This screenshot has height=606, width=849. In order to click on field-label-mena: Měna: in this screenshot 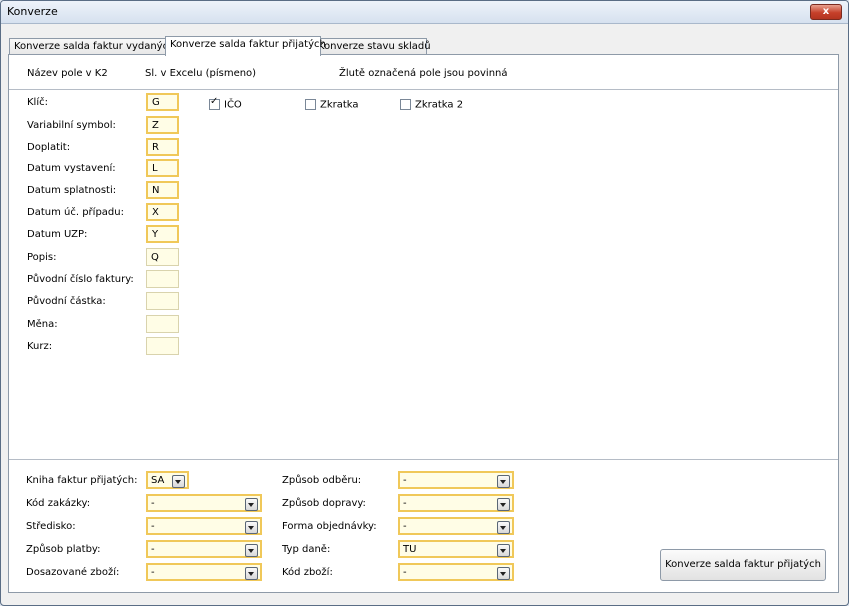, I will do `click(42, 324)`.